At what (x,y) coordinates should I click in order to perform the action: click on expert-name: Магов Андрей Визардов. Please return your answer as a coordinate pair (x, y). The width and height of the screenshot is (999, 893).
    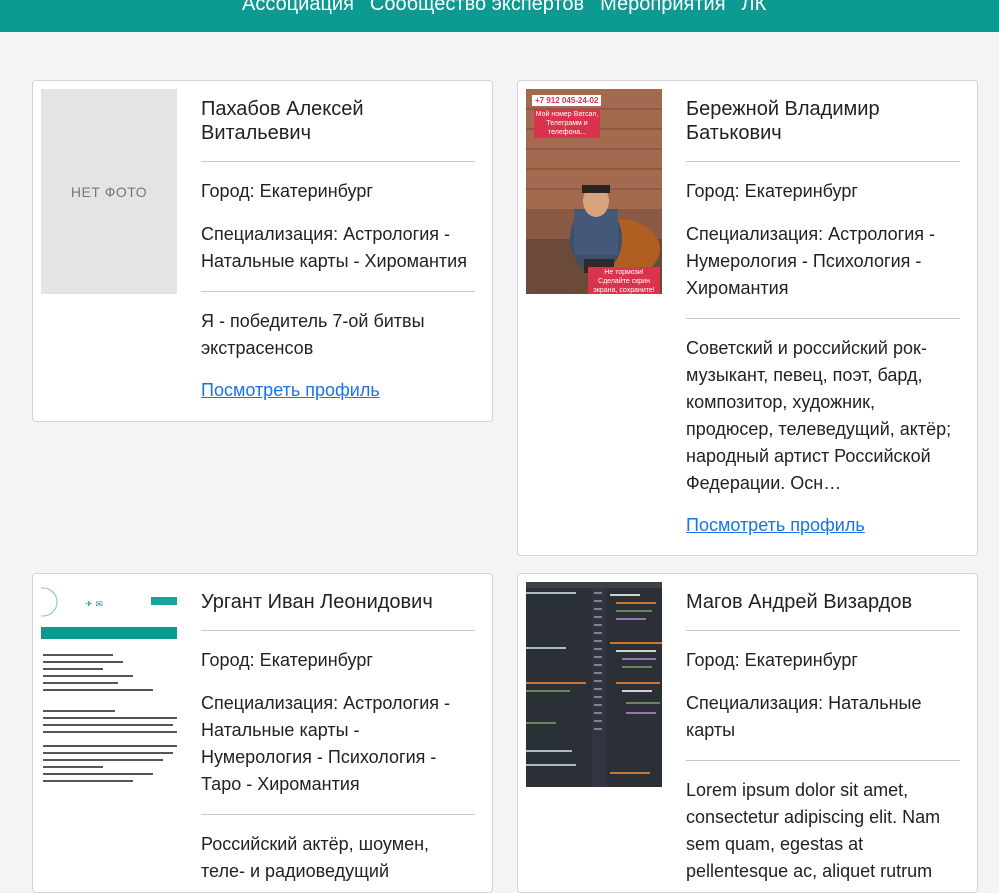
    Looking at the image, I should click on (799, 602).